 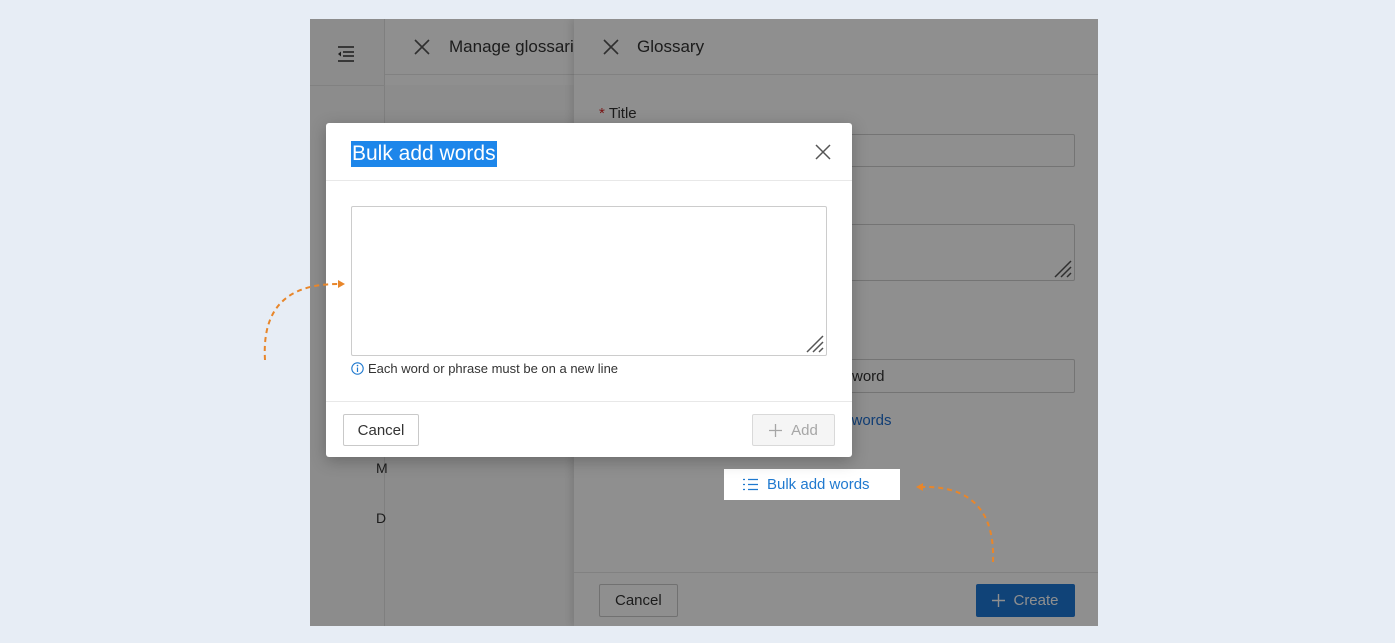 I want to click on list-icon, so click(x=750, y=484).